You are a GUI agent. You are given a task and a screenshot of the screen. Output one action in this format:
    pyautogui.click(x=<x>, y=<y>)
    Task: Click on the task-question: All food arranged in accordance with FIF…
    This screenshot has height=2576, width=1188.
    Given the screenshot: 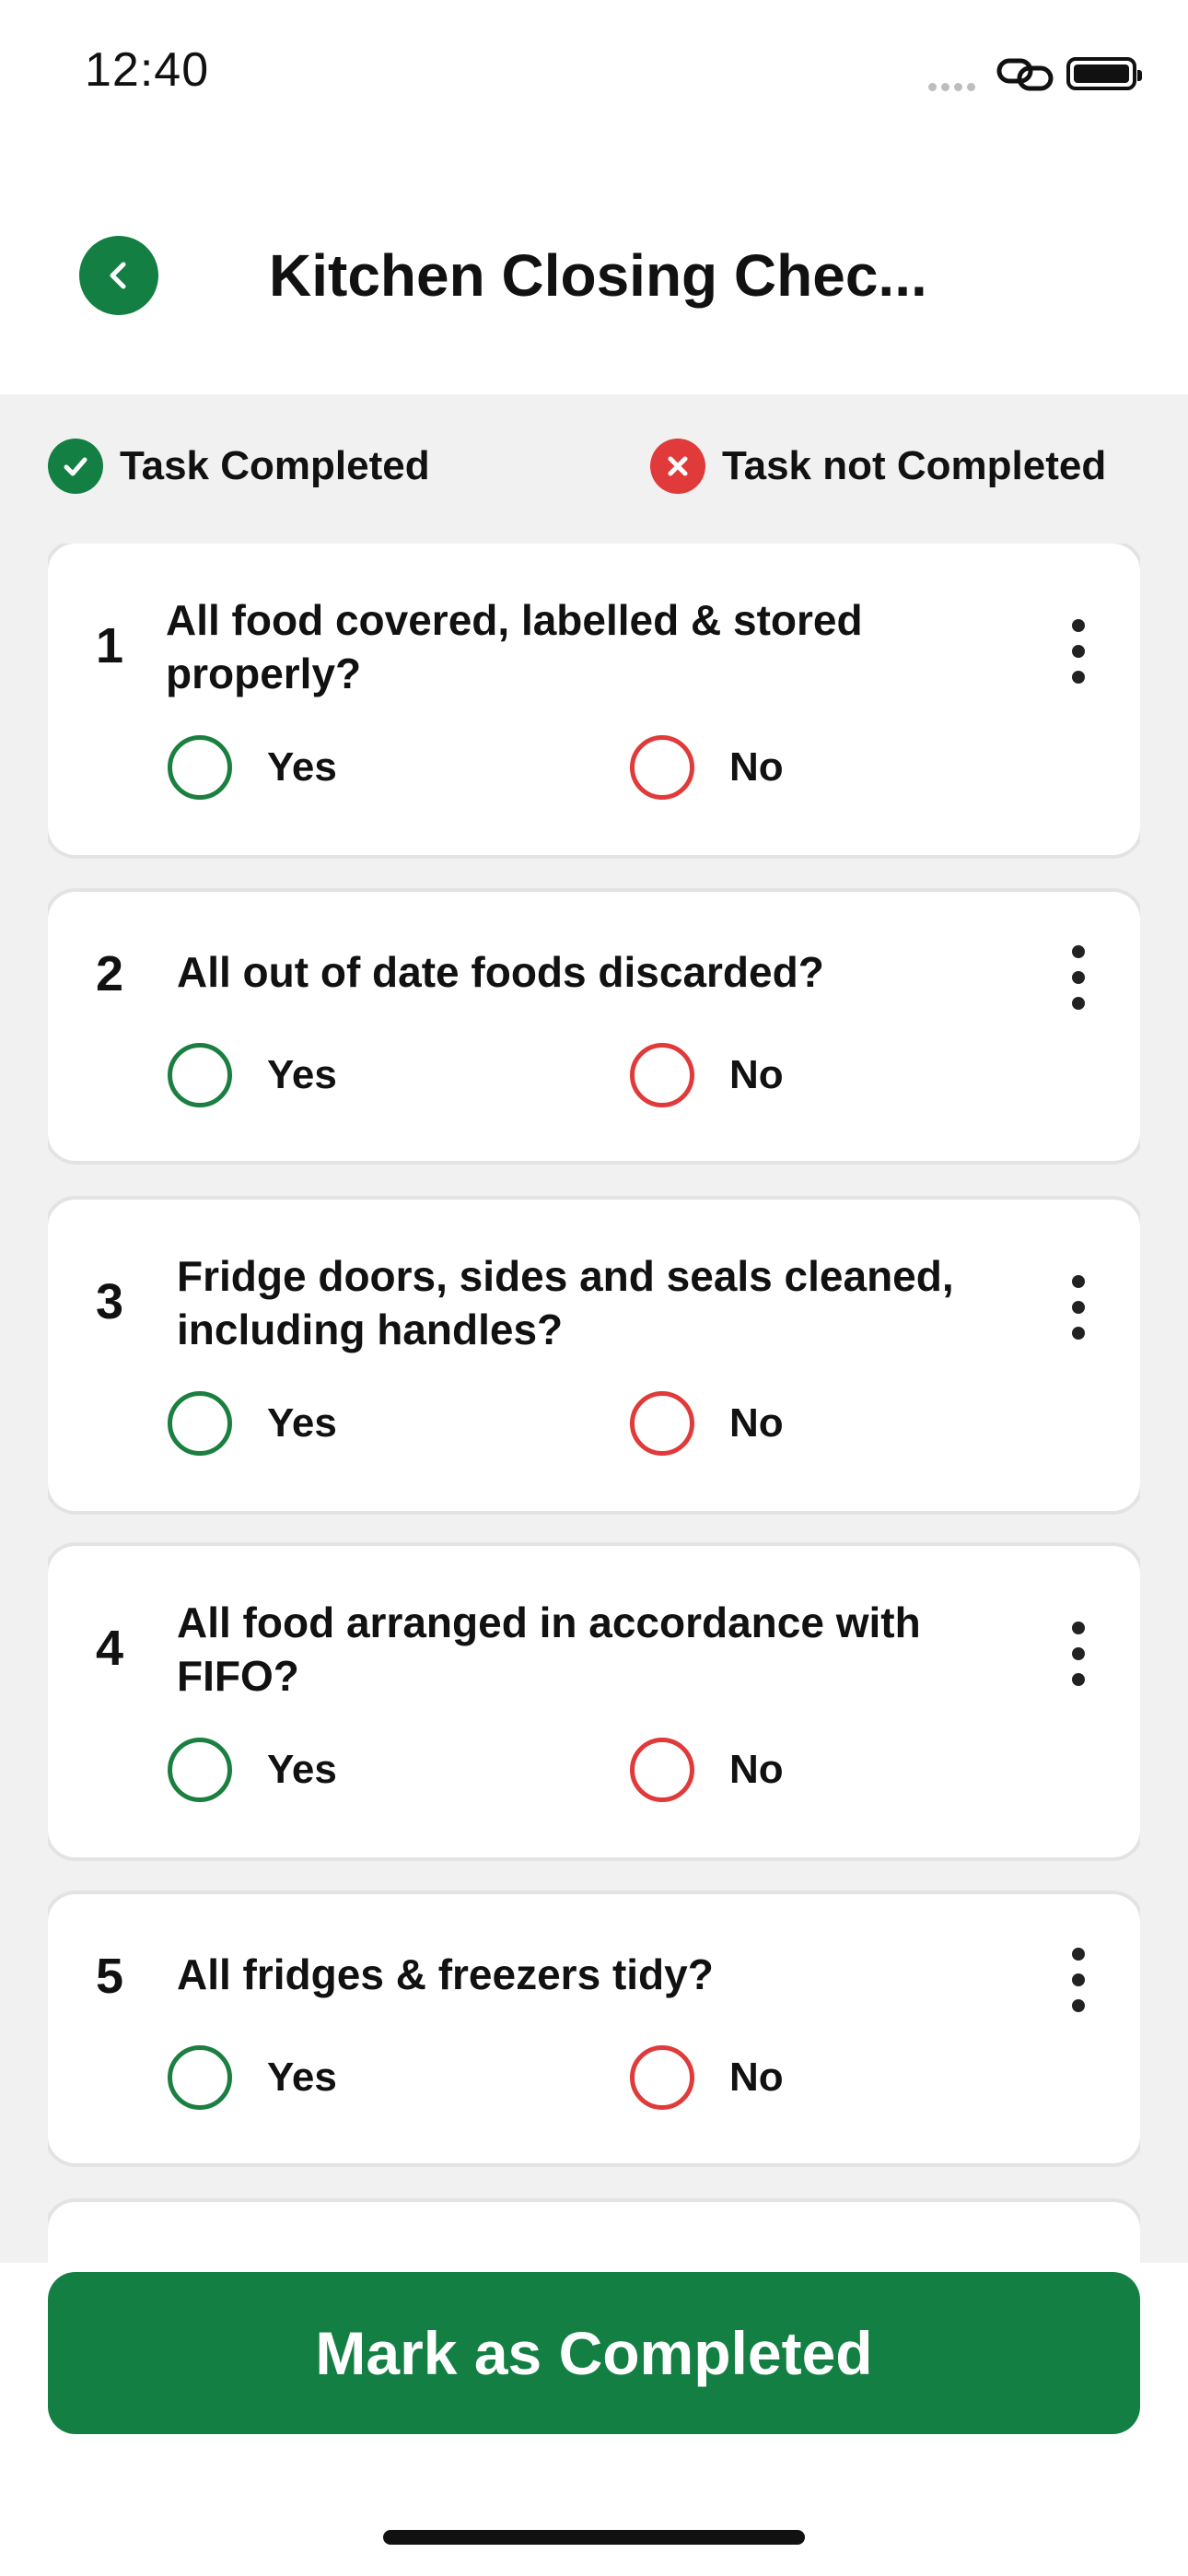 What is the action you would take?
    pyautogui.click(x=549, y=1649)
    